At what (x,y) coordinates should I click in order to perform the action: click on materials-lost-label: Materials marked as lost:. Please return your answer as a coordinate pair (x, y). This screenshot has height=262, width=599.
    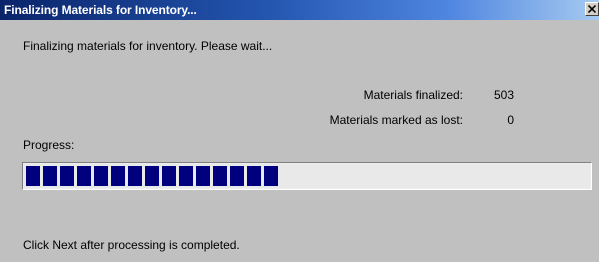
    Looking at the image, I should click on (396, 120).